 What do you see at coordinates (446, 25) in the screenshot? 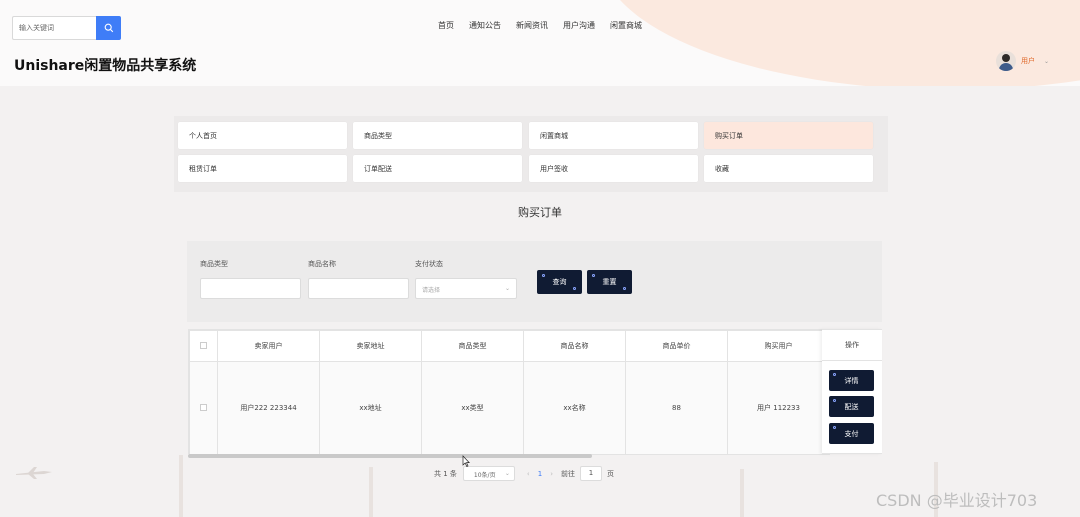
I see `nav-item-home: 首页` at bounding box center [446, 25].